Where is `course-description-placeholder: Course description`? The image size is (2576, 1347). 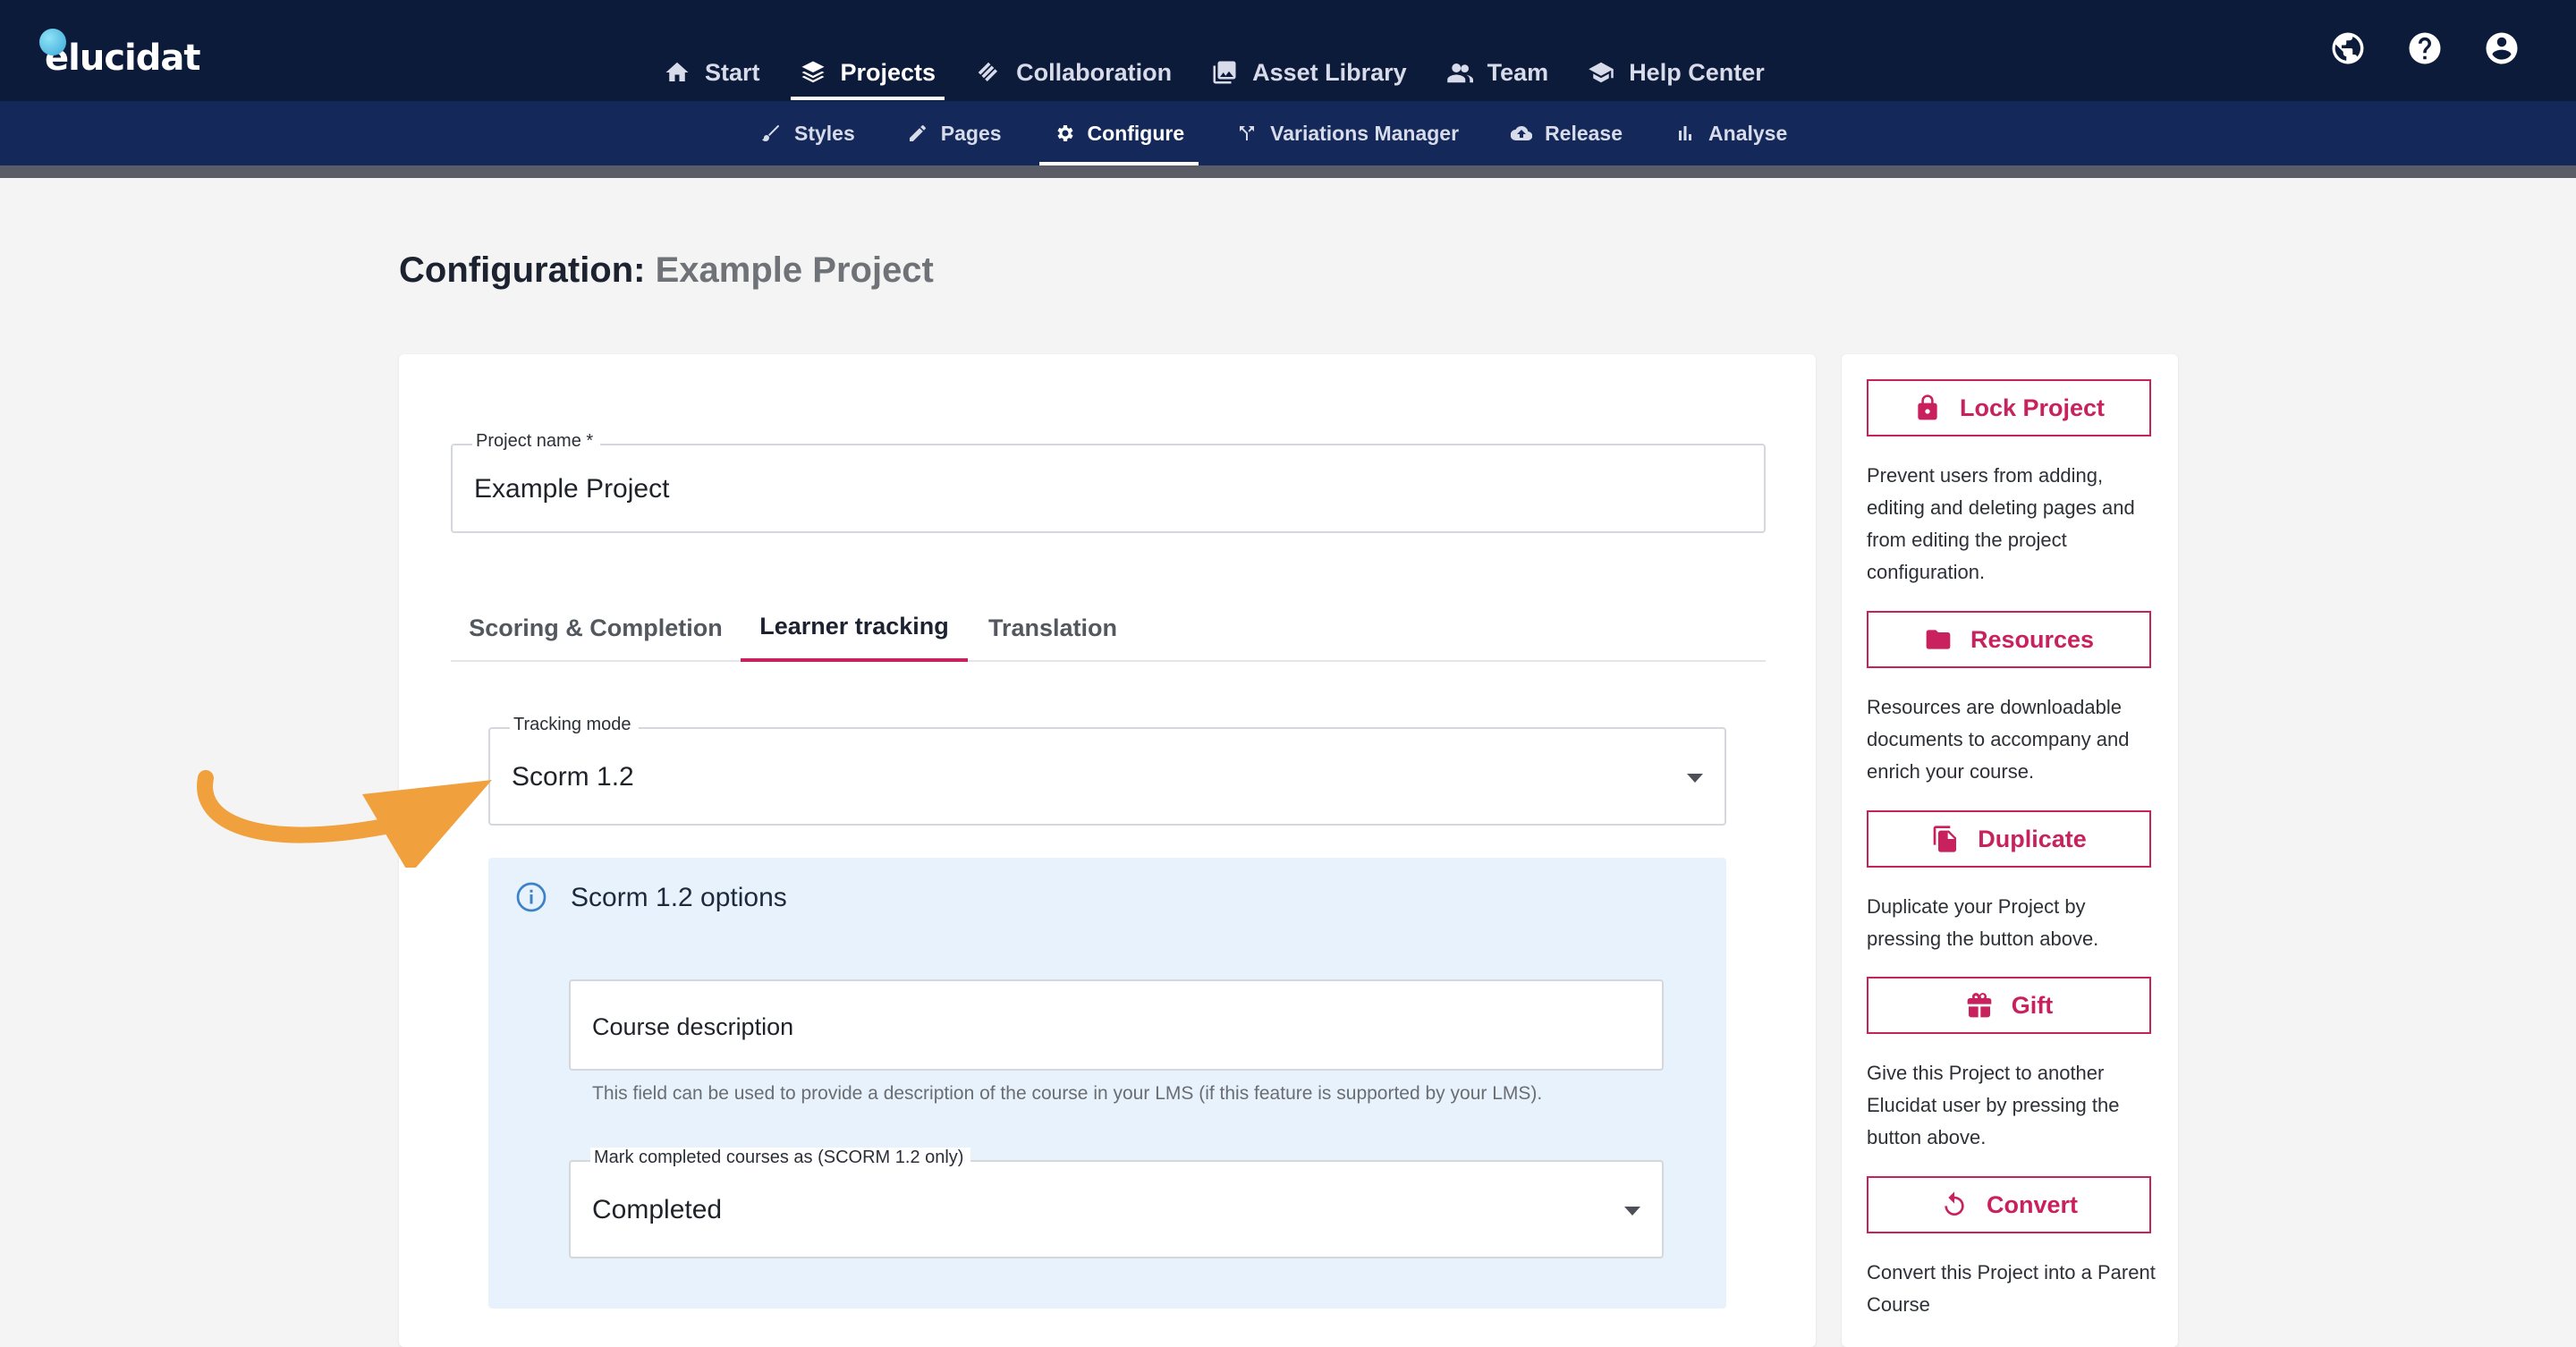
course-description-placeholder: Course description is located at coordinates (693, 1026).